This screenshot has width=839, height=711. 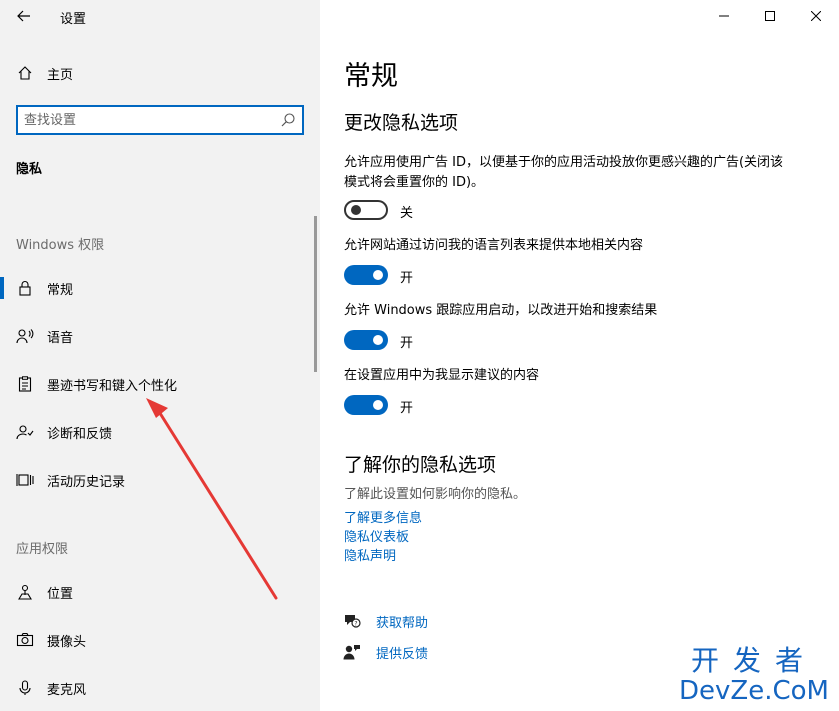 What do you see at coordinates (158, 73) in the screenshot?
I see `home-item: 主页` at bounding box center [158, 73].